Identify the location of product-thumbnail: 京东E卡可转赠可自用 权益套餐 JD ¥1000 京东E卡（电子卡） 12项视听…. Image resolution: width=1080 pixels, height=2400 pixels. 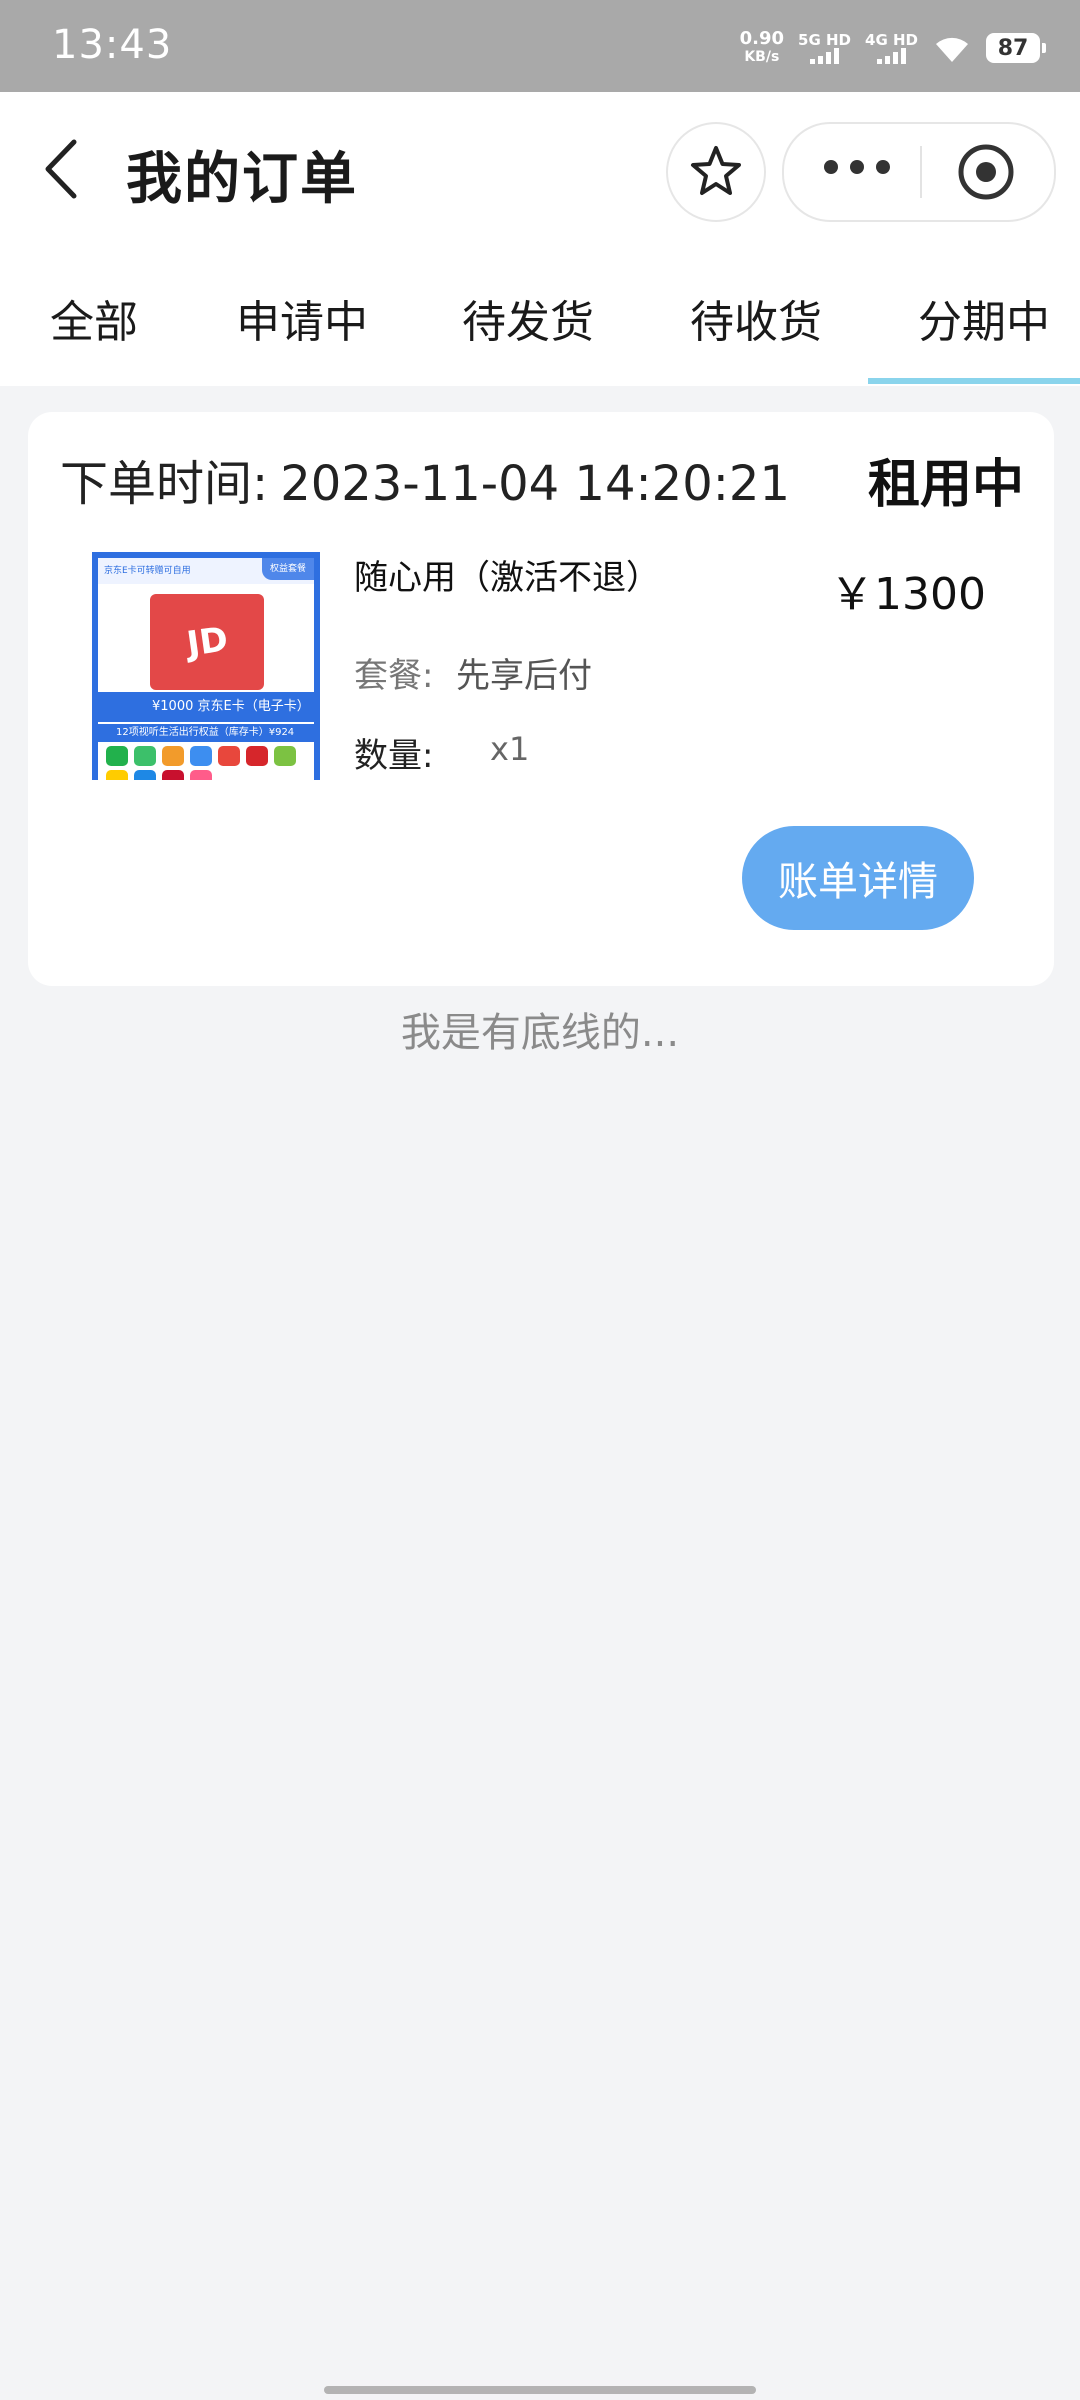
(206, 666).